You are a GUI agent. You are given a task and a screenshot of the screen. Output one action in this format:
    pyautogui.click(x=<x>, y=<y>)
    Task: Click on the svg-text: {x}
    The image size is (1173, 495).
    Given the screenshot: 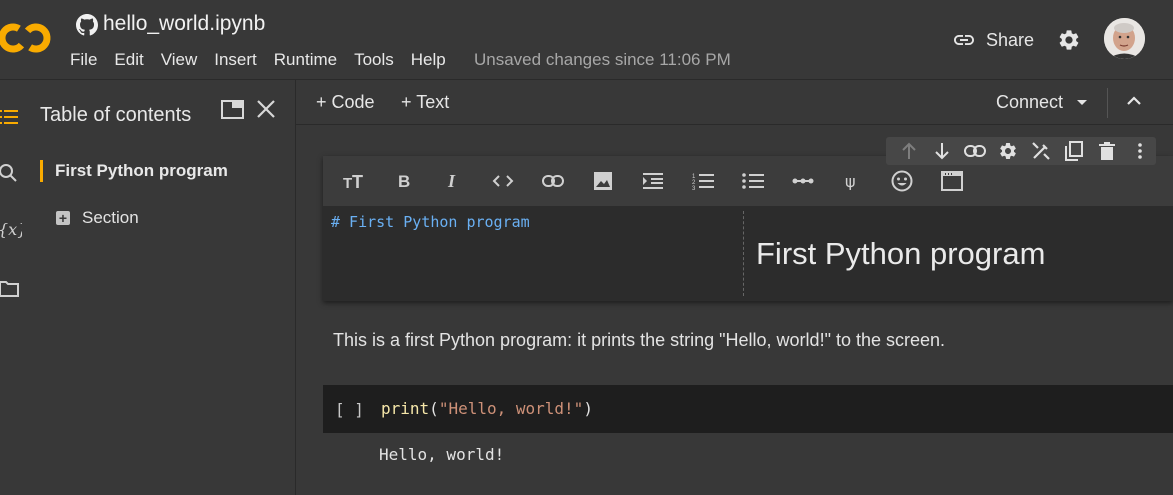 What is the action you would take?
    pyautogui.click(x=11, y=229)
    